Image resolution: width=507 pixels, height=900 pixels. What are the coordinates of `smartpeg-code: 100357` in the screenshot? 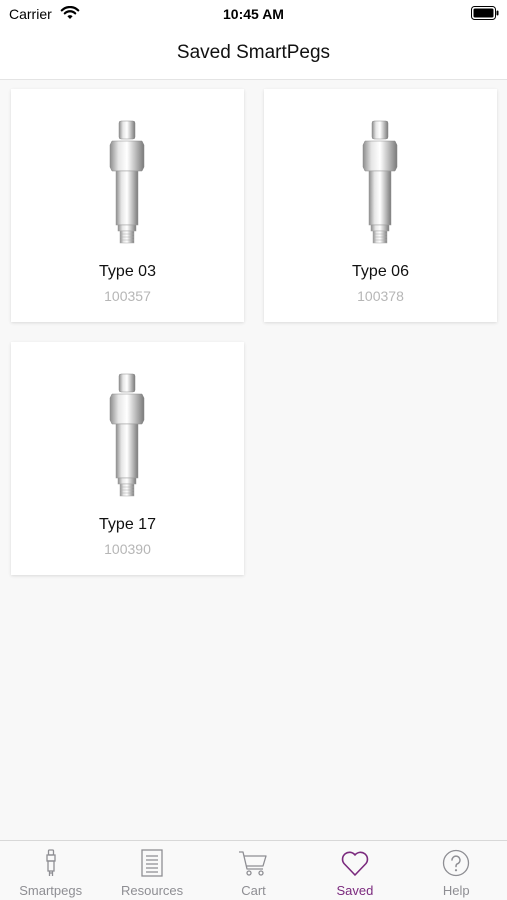 It's located at (127, 296).